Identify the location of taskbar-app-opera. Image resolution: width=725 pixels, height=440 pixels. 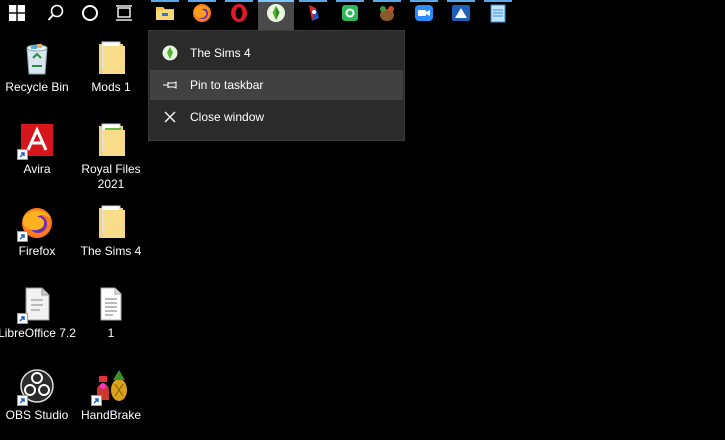
(239, 15).